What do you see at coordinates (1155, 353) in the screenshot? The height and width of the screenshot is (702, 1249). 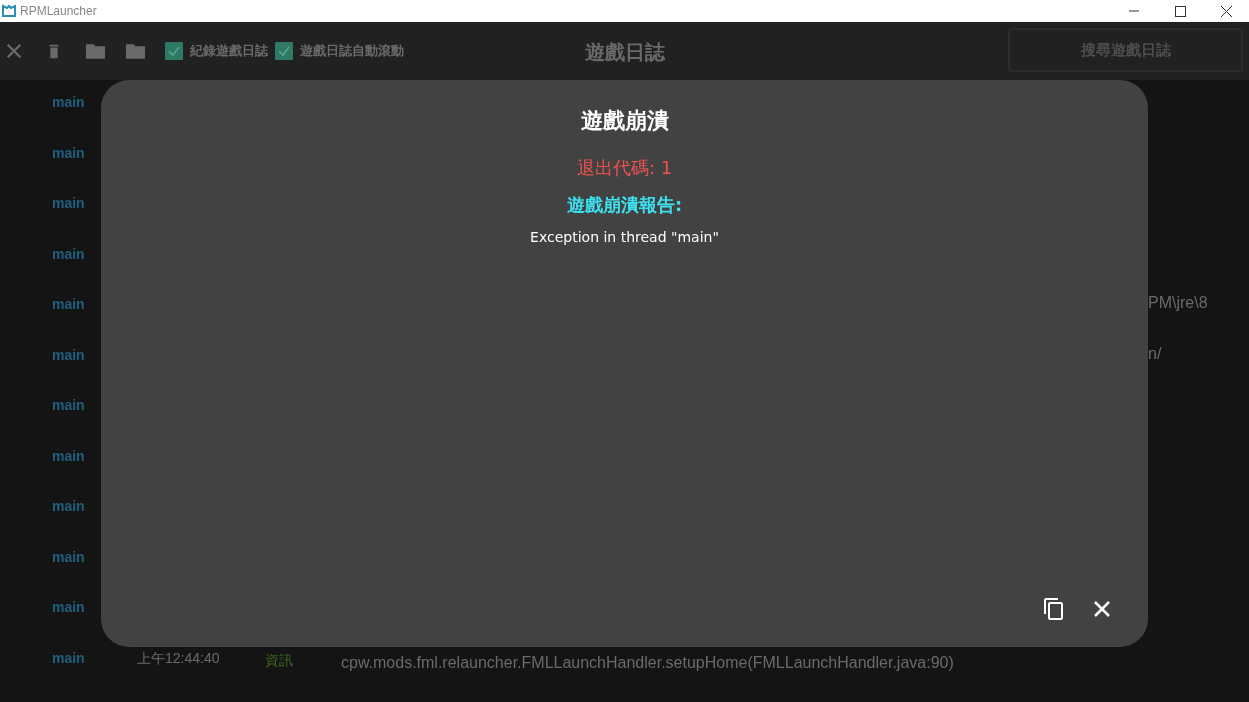 I see `log-message: n/` at bounding box center [1155, 353].